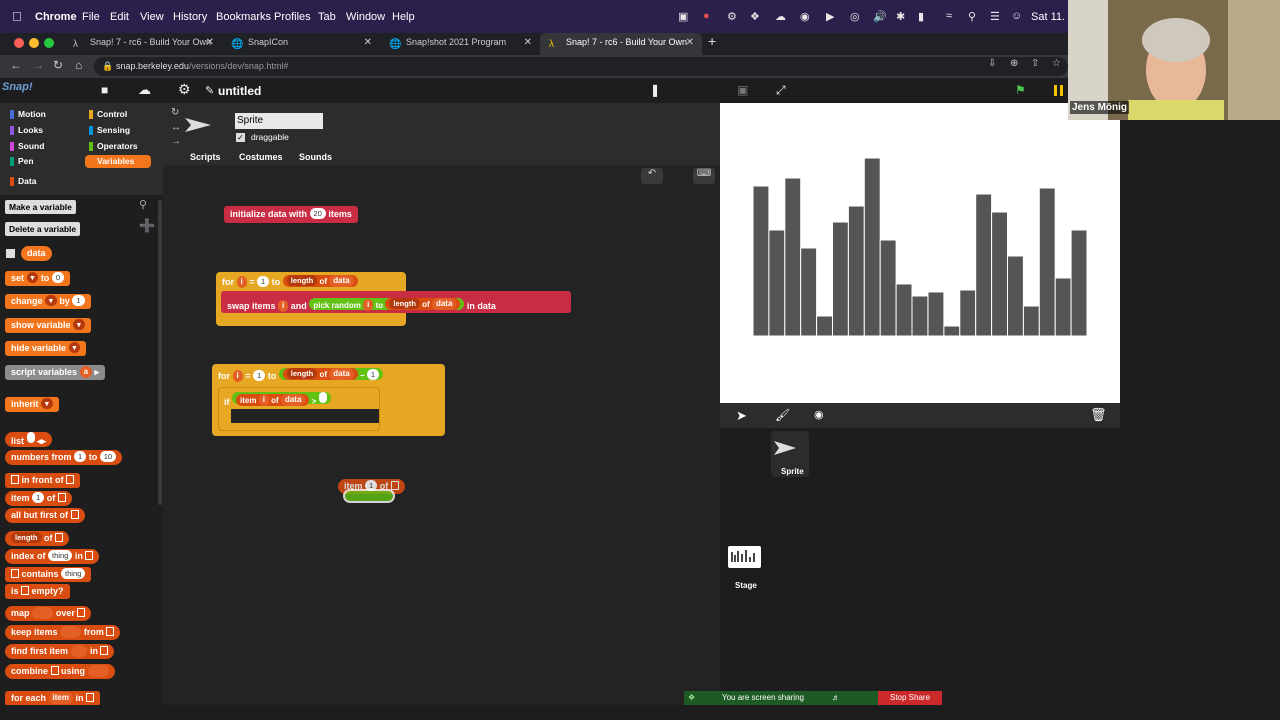  Describe the element at coordinates (301, 44) in the screenshot. I see `tab-snapicon: 🌐 SnapICon ✕` at that location.